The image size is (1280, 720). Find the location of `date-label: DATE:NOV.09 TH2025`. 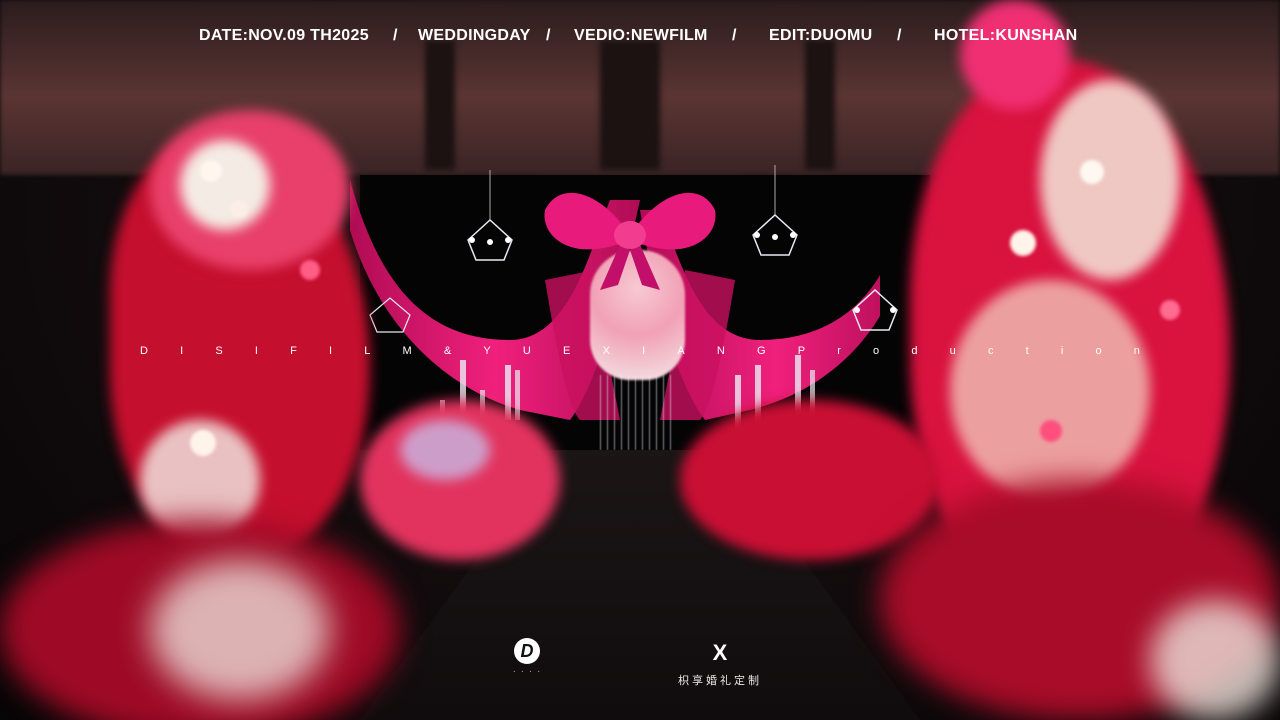

date-label: DATE:NOV.09 TH2025 is located at coordinates (284, 35).